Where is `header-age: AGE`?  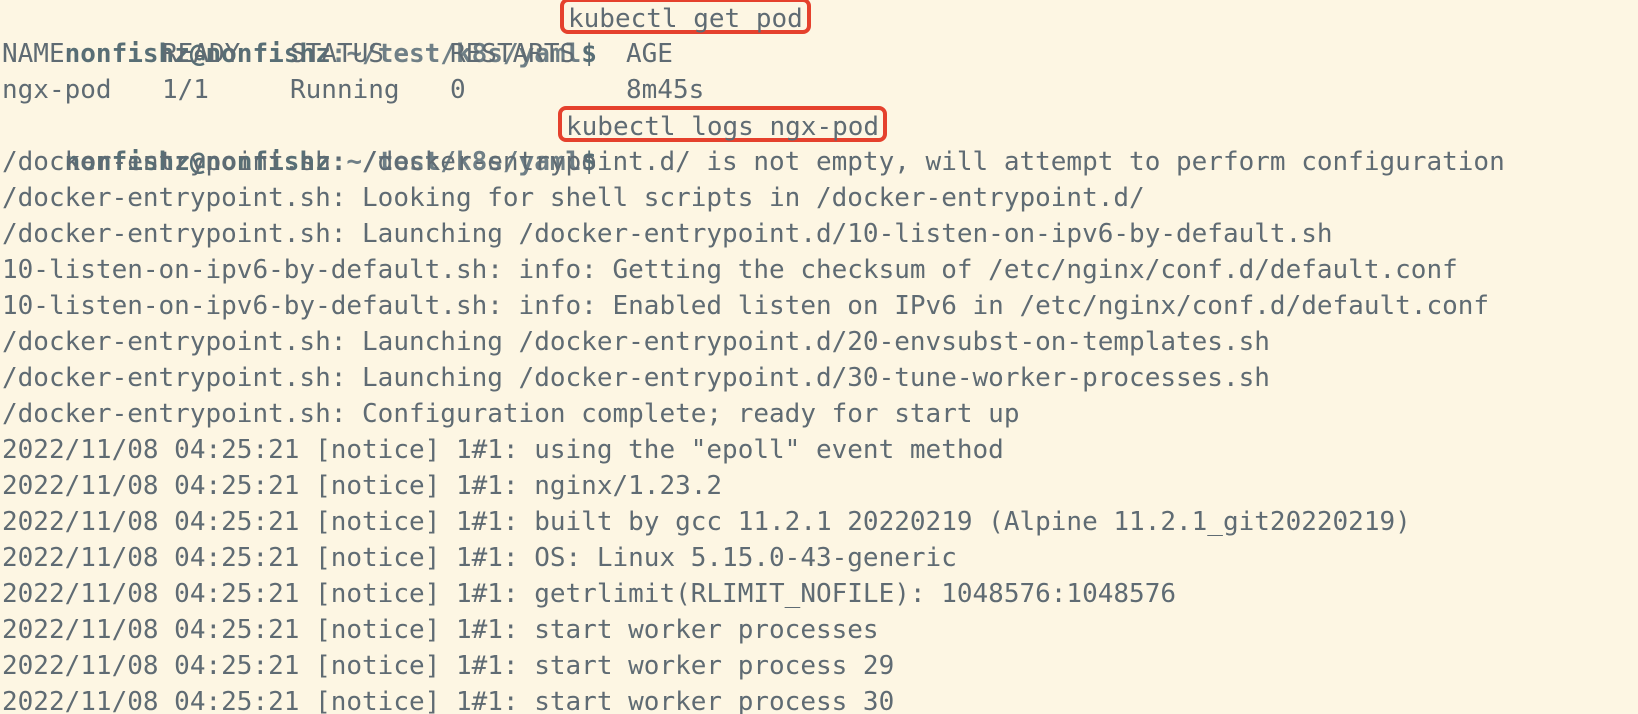 header-age: AGE is located at coordinates (649, 54).